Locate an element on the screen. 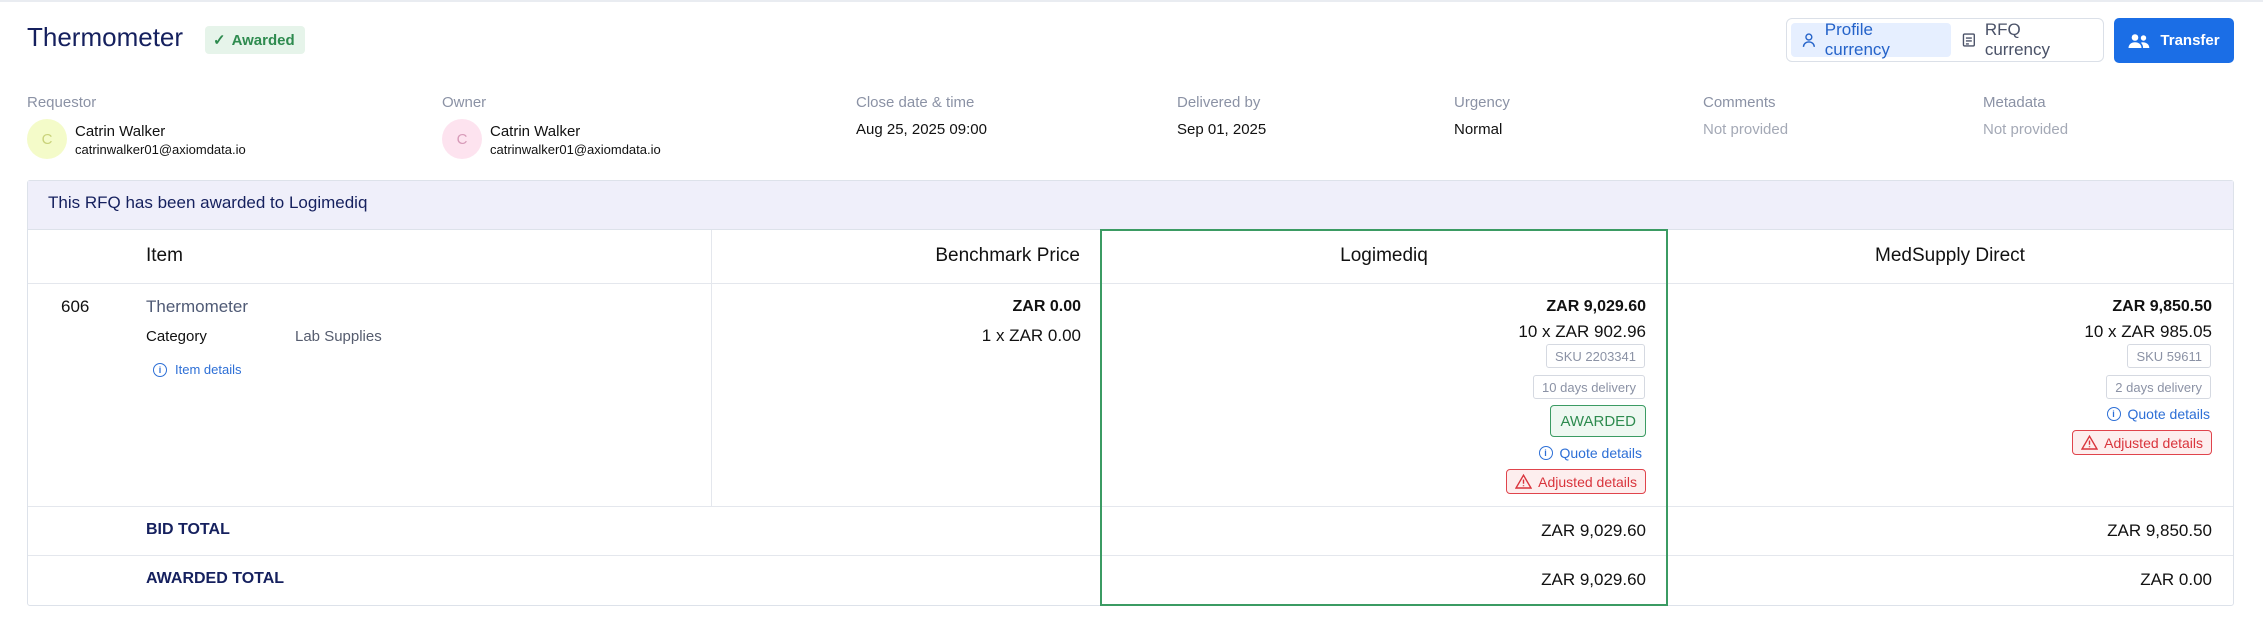 This screenshot has width=2263, height=621. currency-toggle: Profile currency RFQ currency is located at coordinates (1945, 40).